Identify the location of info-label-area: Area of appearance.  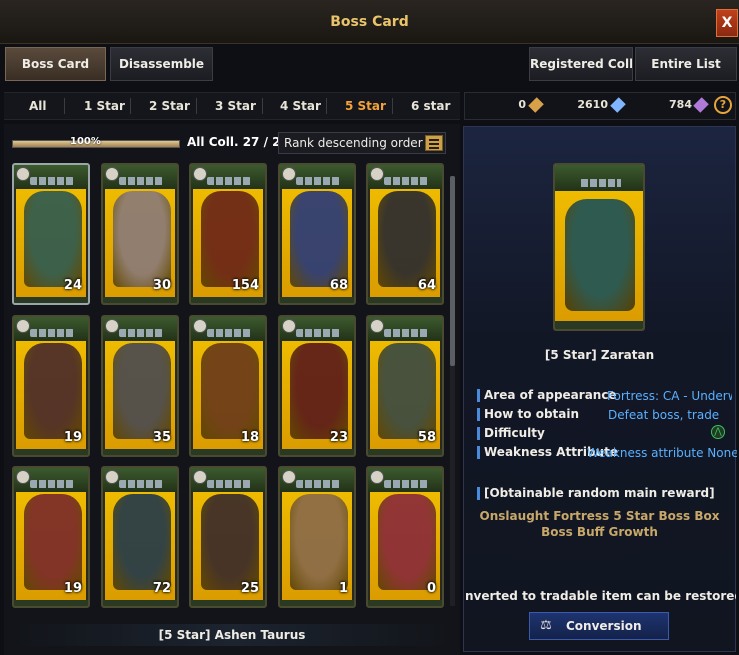
(550, 395).